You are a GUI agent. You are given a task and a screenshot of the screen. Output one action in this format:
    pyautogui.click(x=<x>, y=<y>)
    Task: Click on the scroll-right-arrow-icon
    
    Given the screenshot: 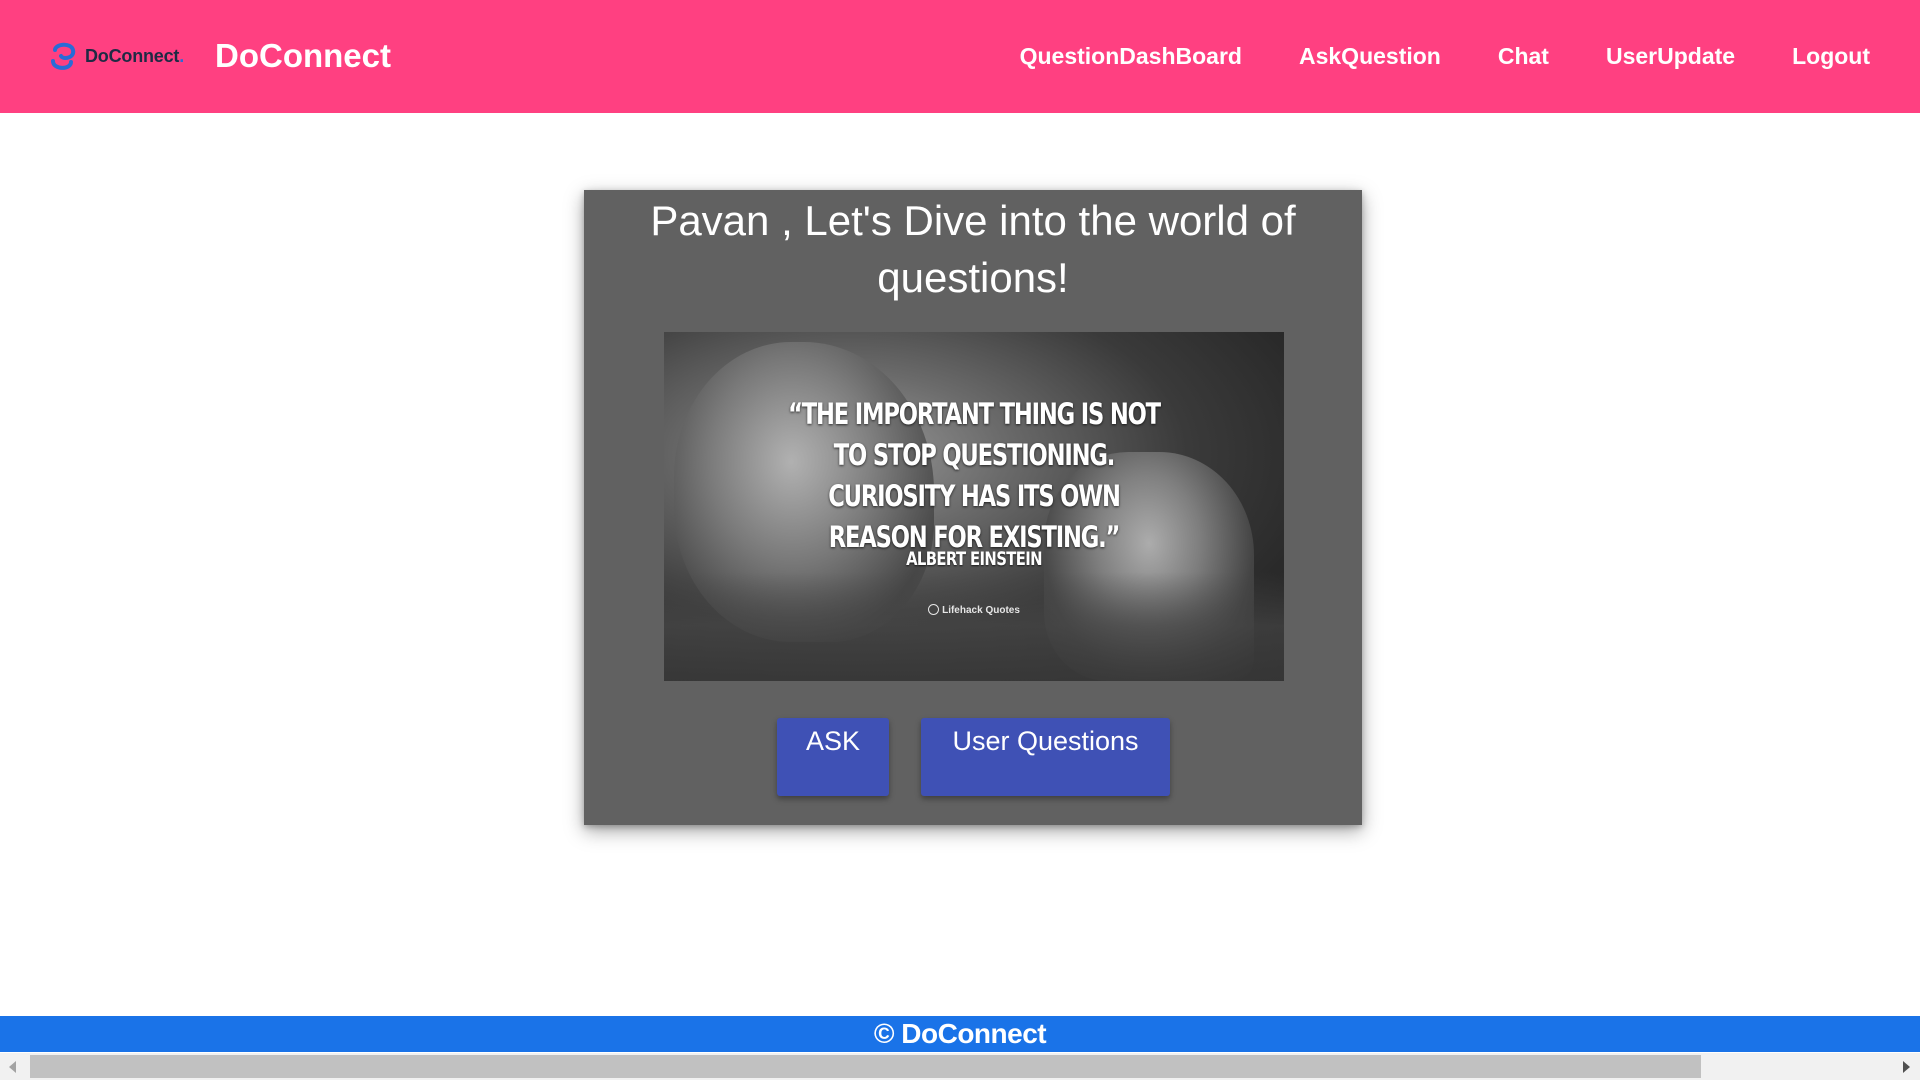 What is the action you would take?
    pyautogui.click(x=1906, y=1067)
    